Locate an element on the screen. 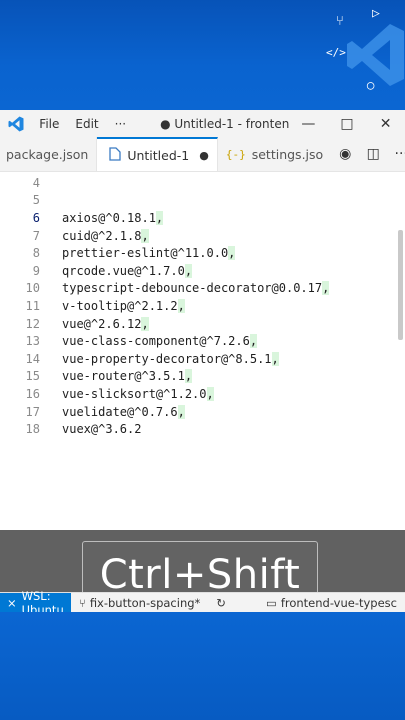 This screenshot has width=405, height=720. remote-icon: ⨯ is located at coordinates (12, 602).